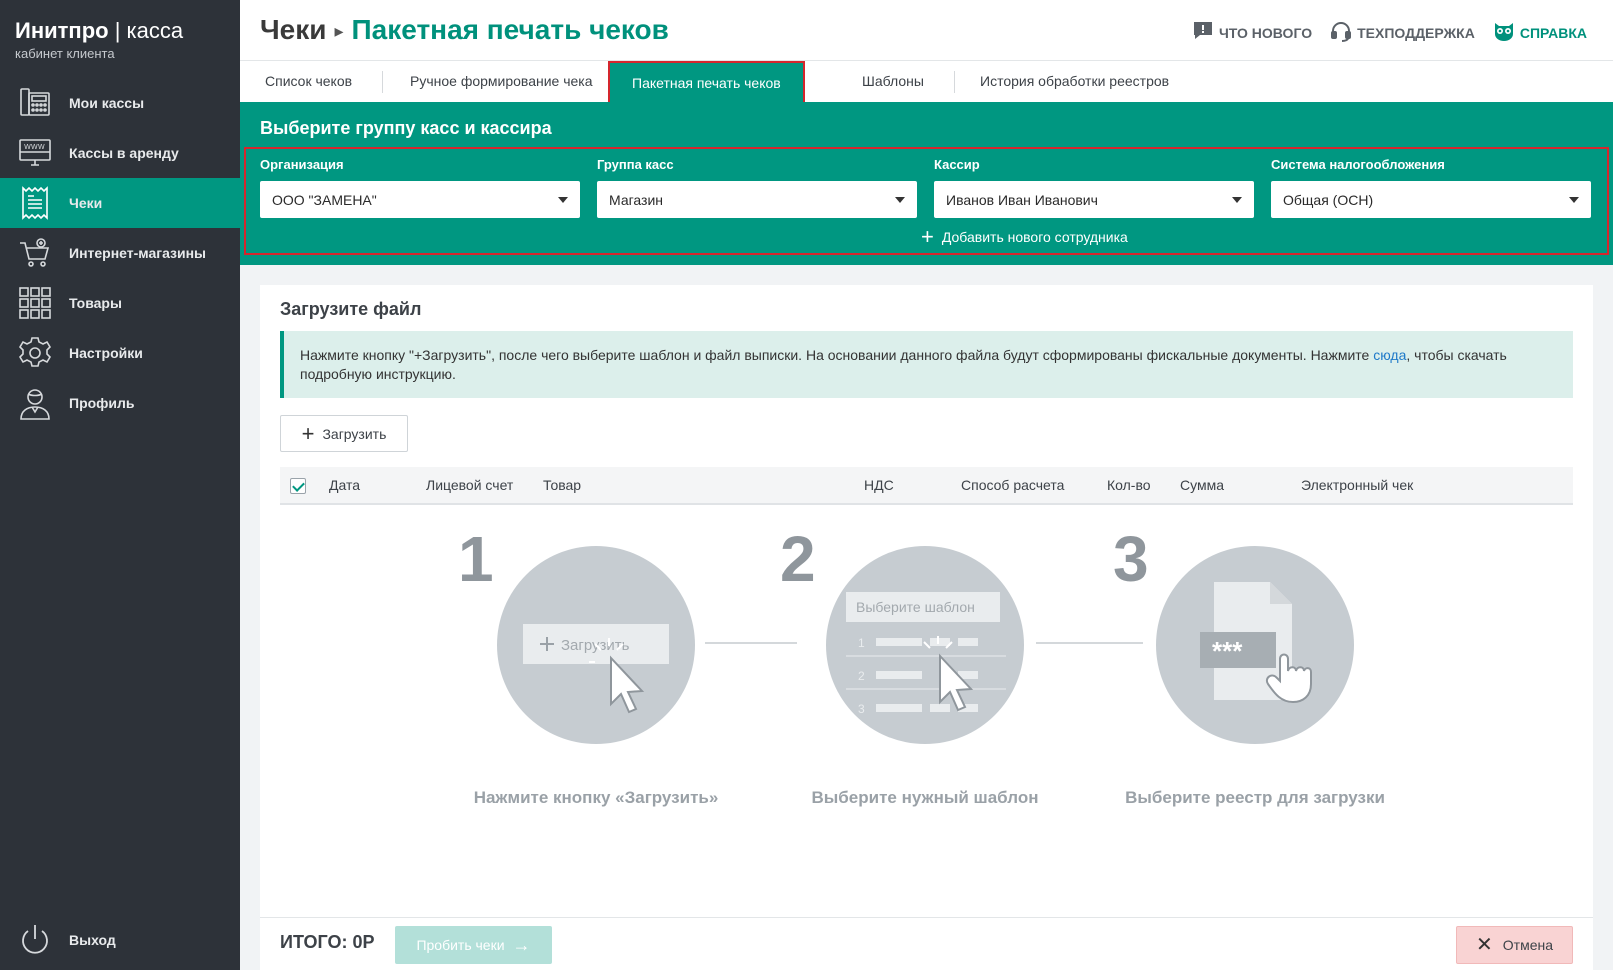 The height and width of the screenshot is (970, 1613). What do you see at coordinates (35, 153) in the screenshot?
I see `monitor-www-icon: WWW` at bounding box center [35, 153].